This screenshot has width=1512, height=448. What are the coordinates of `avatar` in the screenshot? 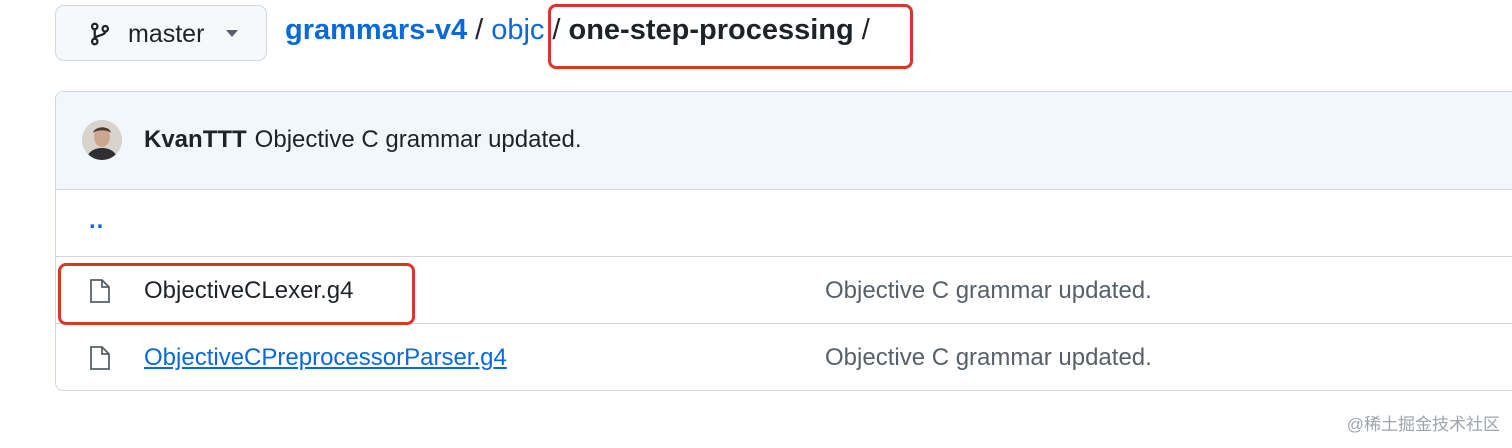 It's located at (102, 140).